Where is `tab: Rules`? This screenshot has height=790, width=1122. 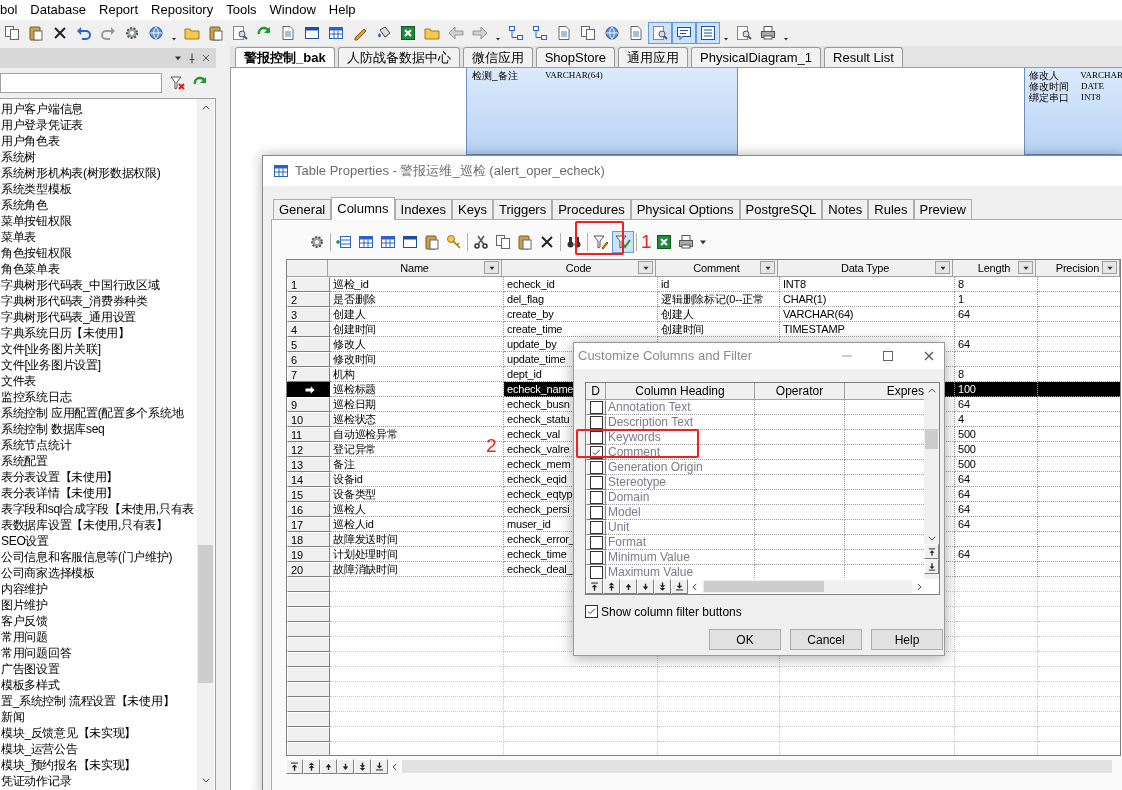
tab: Rules is located at coordinates (891, 209).